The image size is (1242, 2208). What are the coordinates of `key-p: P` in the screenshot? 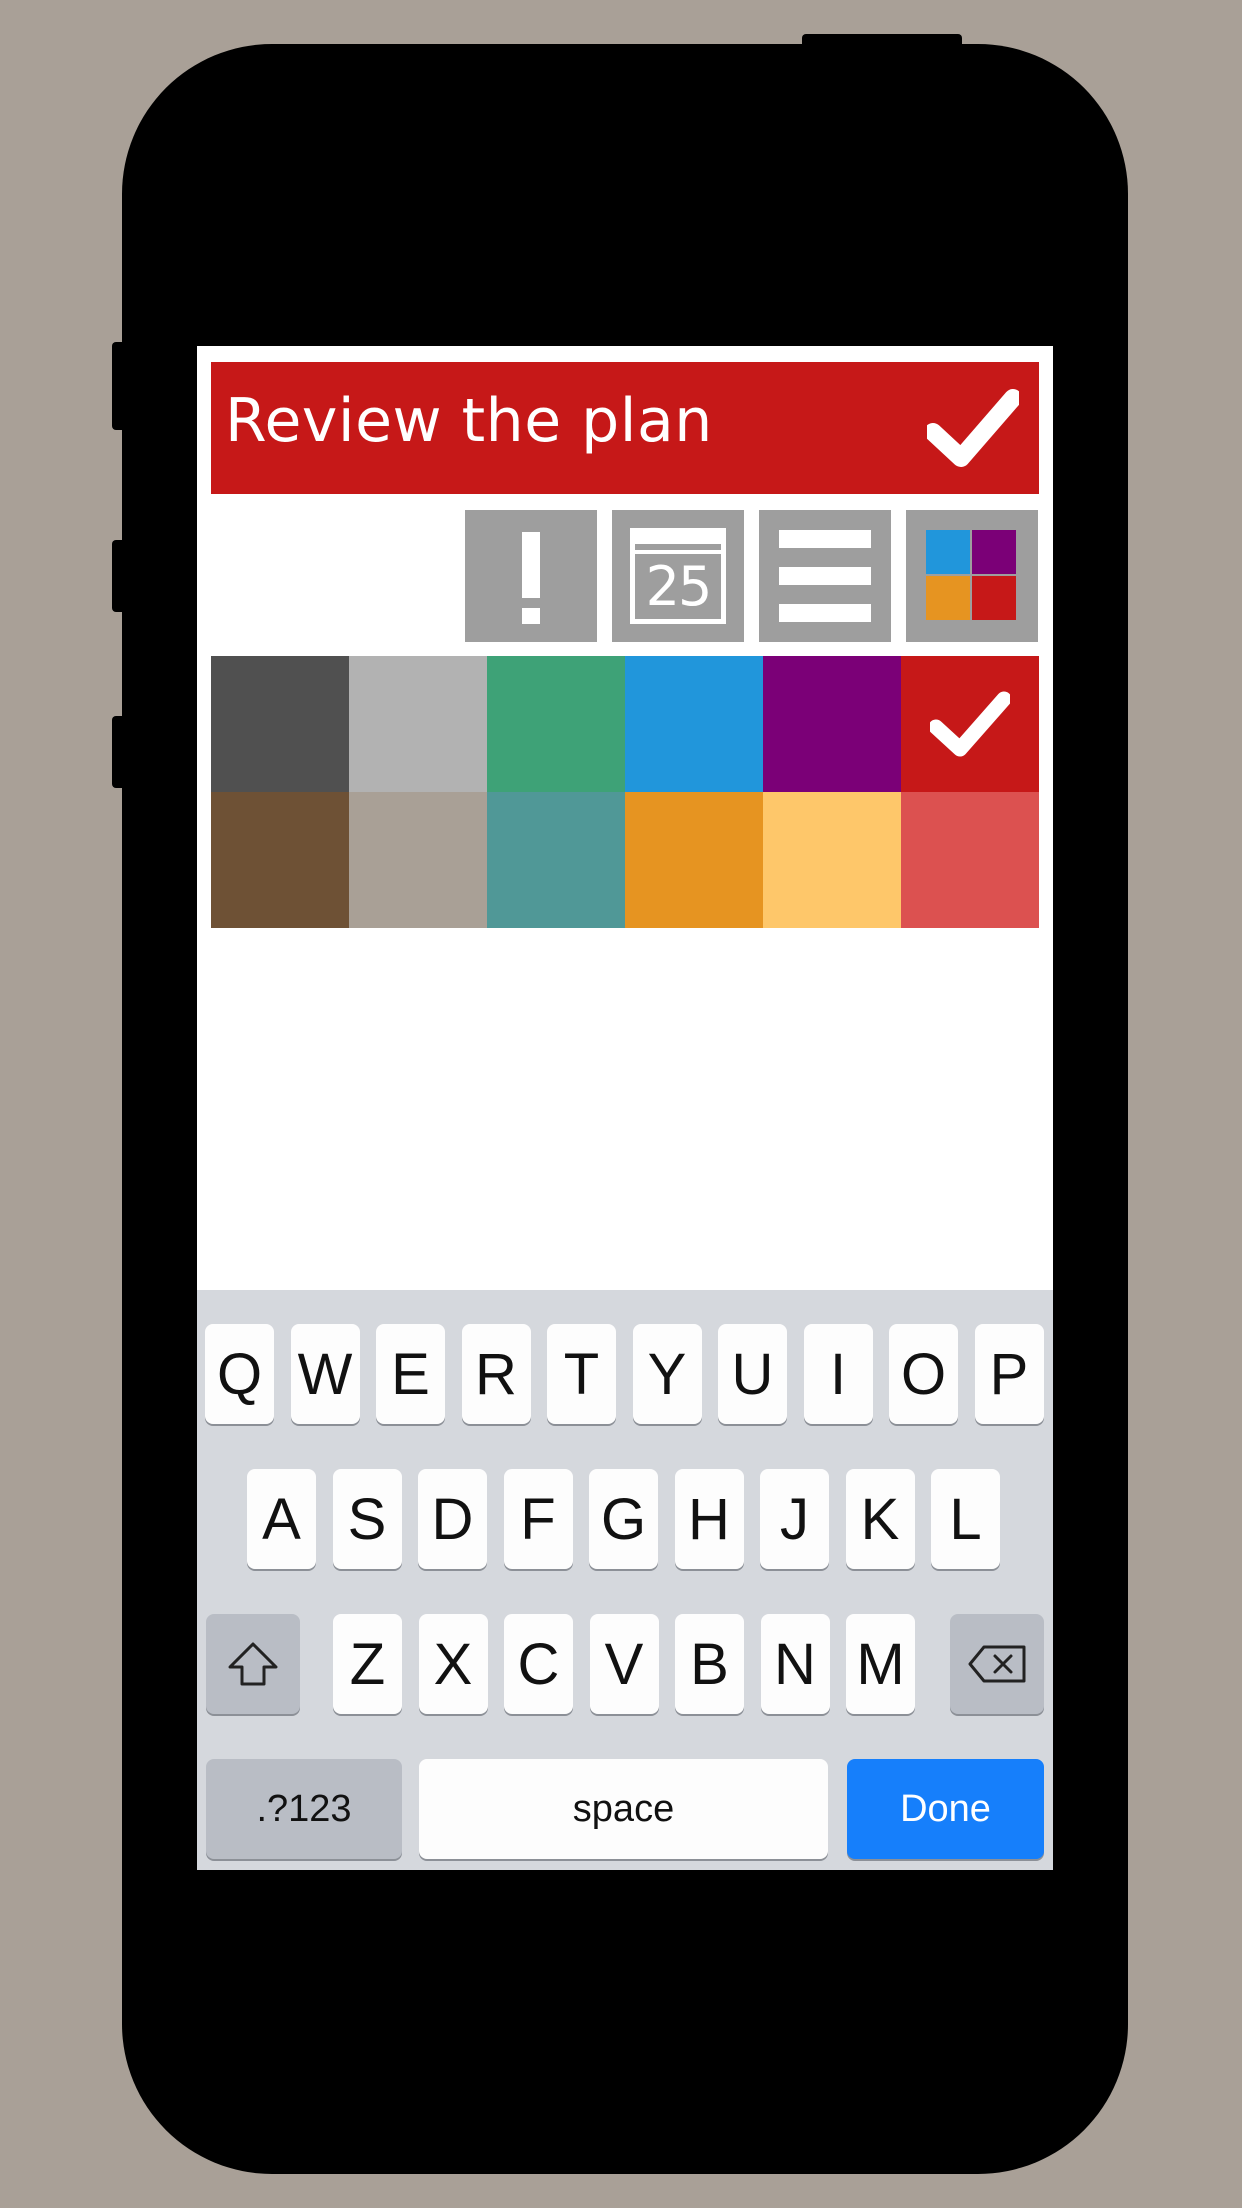 It's located at (1009, 1374).